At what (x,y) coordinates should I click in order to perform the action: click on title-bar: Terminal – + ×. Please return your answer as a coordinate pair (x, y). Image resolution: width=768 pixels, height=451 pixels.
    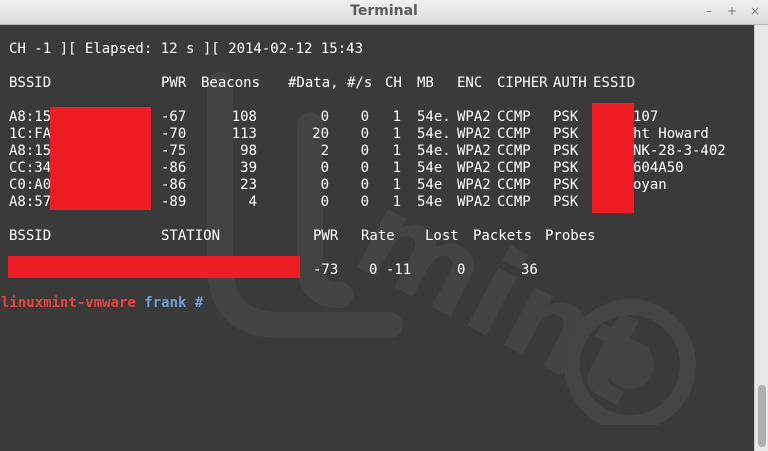
    Looking at the image, I should click on (384, 12).